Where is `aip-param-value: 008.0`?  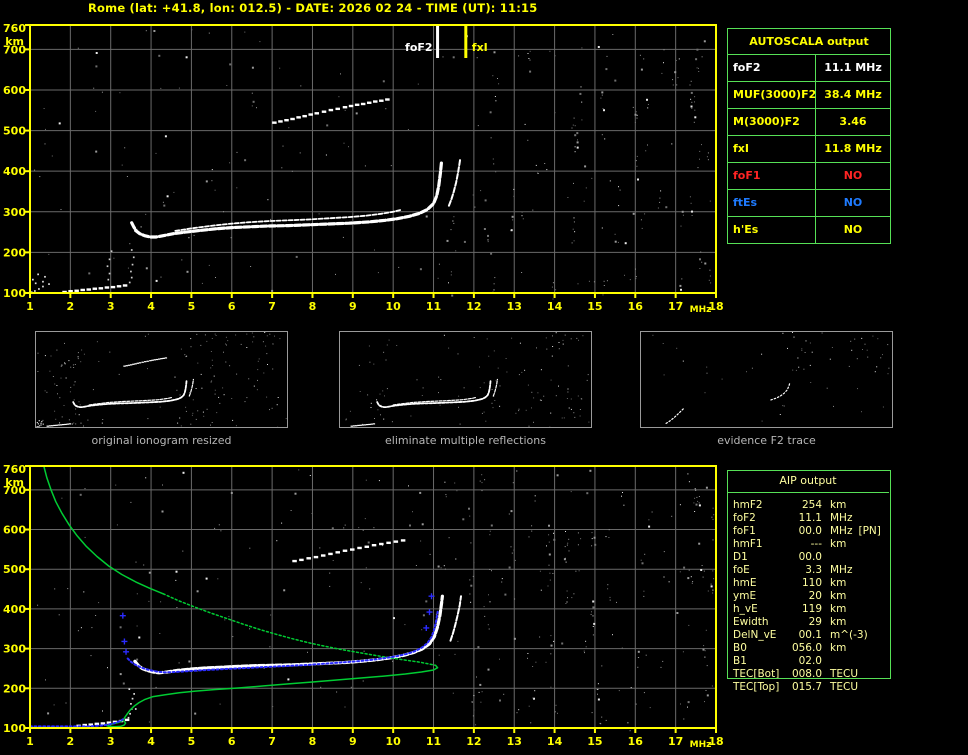
aip-param-value: 008.0 is located at coordinates (806, 674).